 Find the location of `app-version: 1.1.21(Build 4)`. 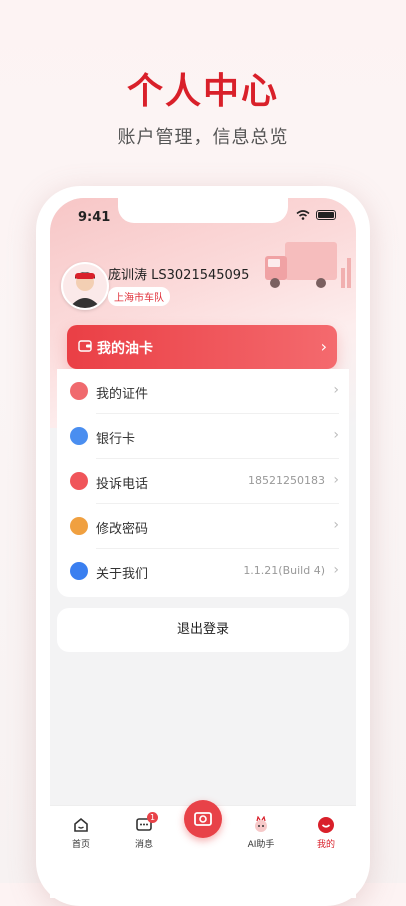

app-version: 1.1.21(Build 4) is located at coordinates (284, 570).